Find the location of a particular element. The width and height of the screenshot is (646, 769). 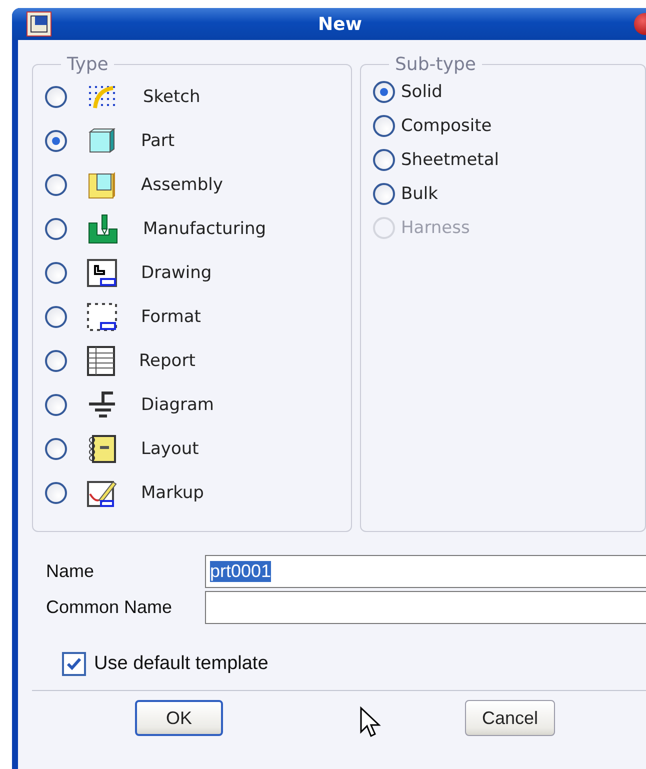

text-field is located at coordinates (425, 607).